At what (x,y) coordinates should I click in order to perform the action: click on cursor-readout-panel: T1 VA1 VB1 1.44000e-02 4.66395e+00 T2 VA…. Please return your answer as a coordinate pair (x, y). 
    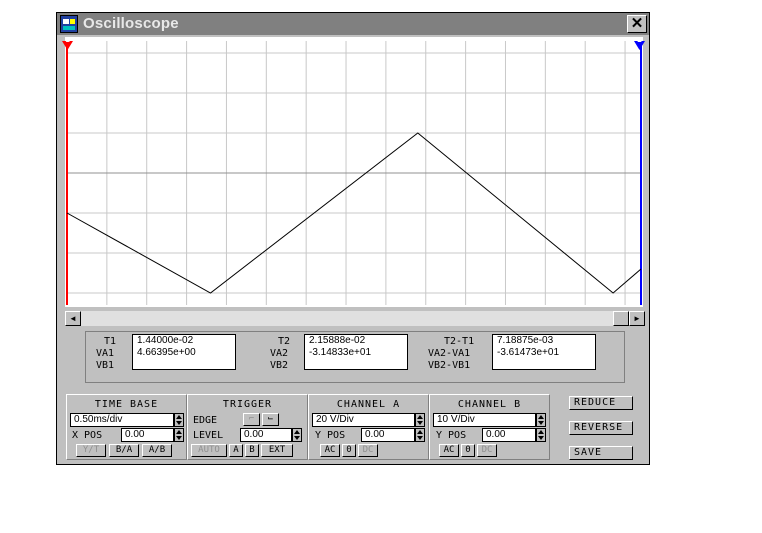
    Looking at the image, I should click on (355, 357).